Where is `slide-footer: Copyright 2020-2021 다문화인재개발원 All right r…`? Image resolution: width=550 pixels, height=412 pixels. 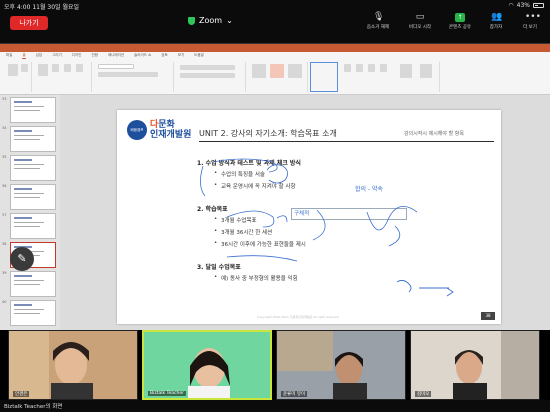 slide-footer: Copyright 2020-2021 다문화인재개발원 All right r… is located at coordinates (298, 317).